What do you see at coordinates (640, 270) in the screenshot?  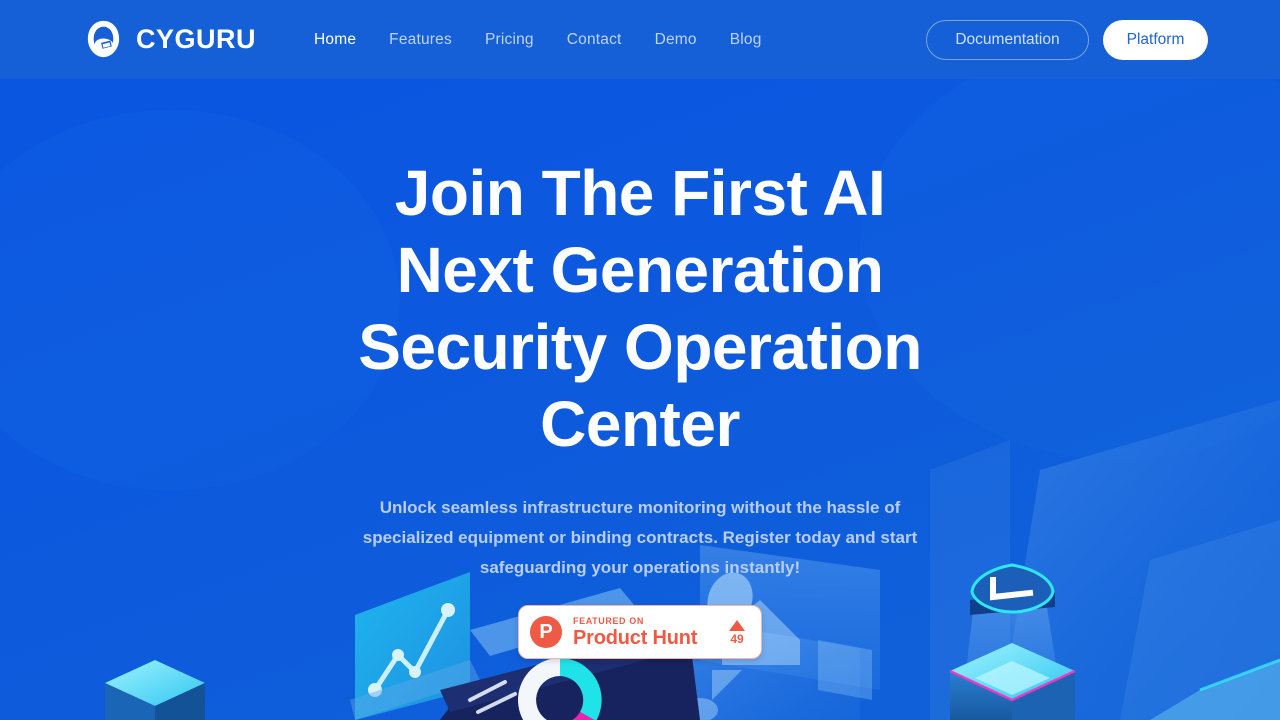 I see `hero-title-line-2: Next Generation` at bounding box center [640, 270].